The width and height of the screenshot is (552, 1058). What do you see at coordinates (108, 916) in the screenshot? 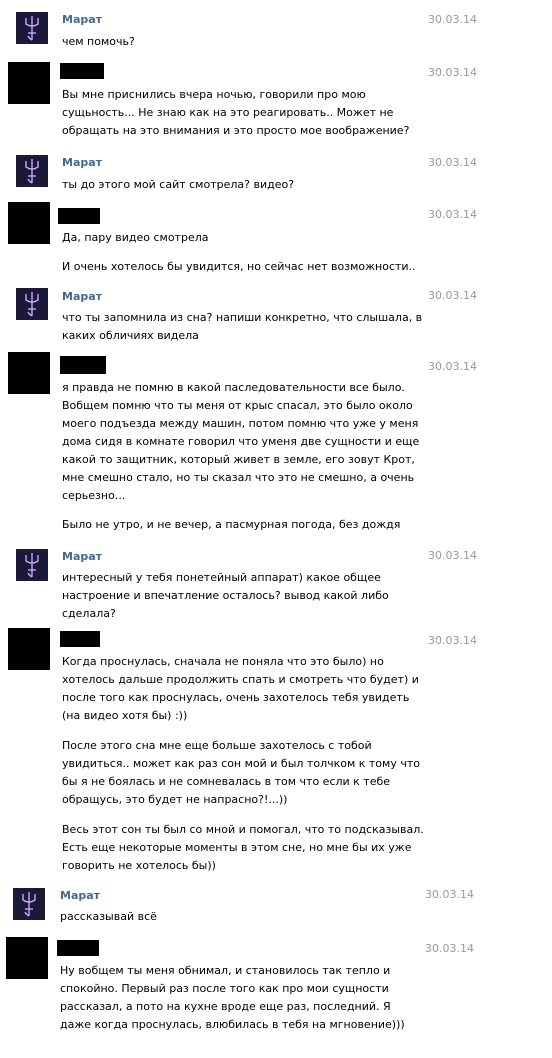
I see `message-text: рассказывай всё` at bounding box center [108, 916].